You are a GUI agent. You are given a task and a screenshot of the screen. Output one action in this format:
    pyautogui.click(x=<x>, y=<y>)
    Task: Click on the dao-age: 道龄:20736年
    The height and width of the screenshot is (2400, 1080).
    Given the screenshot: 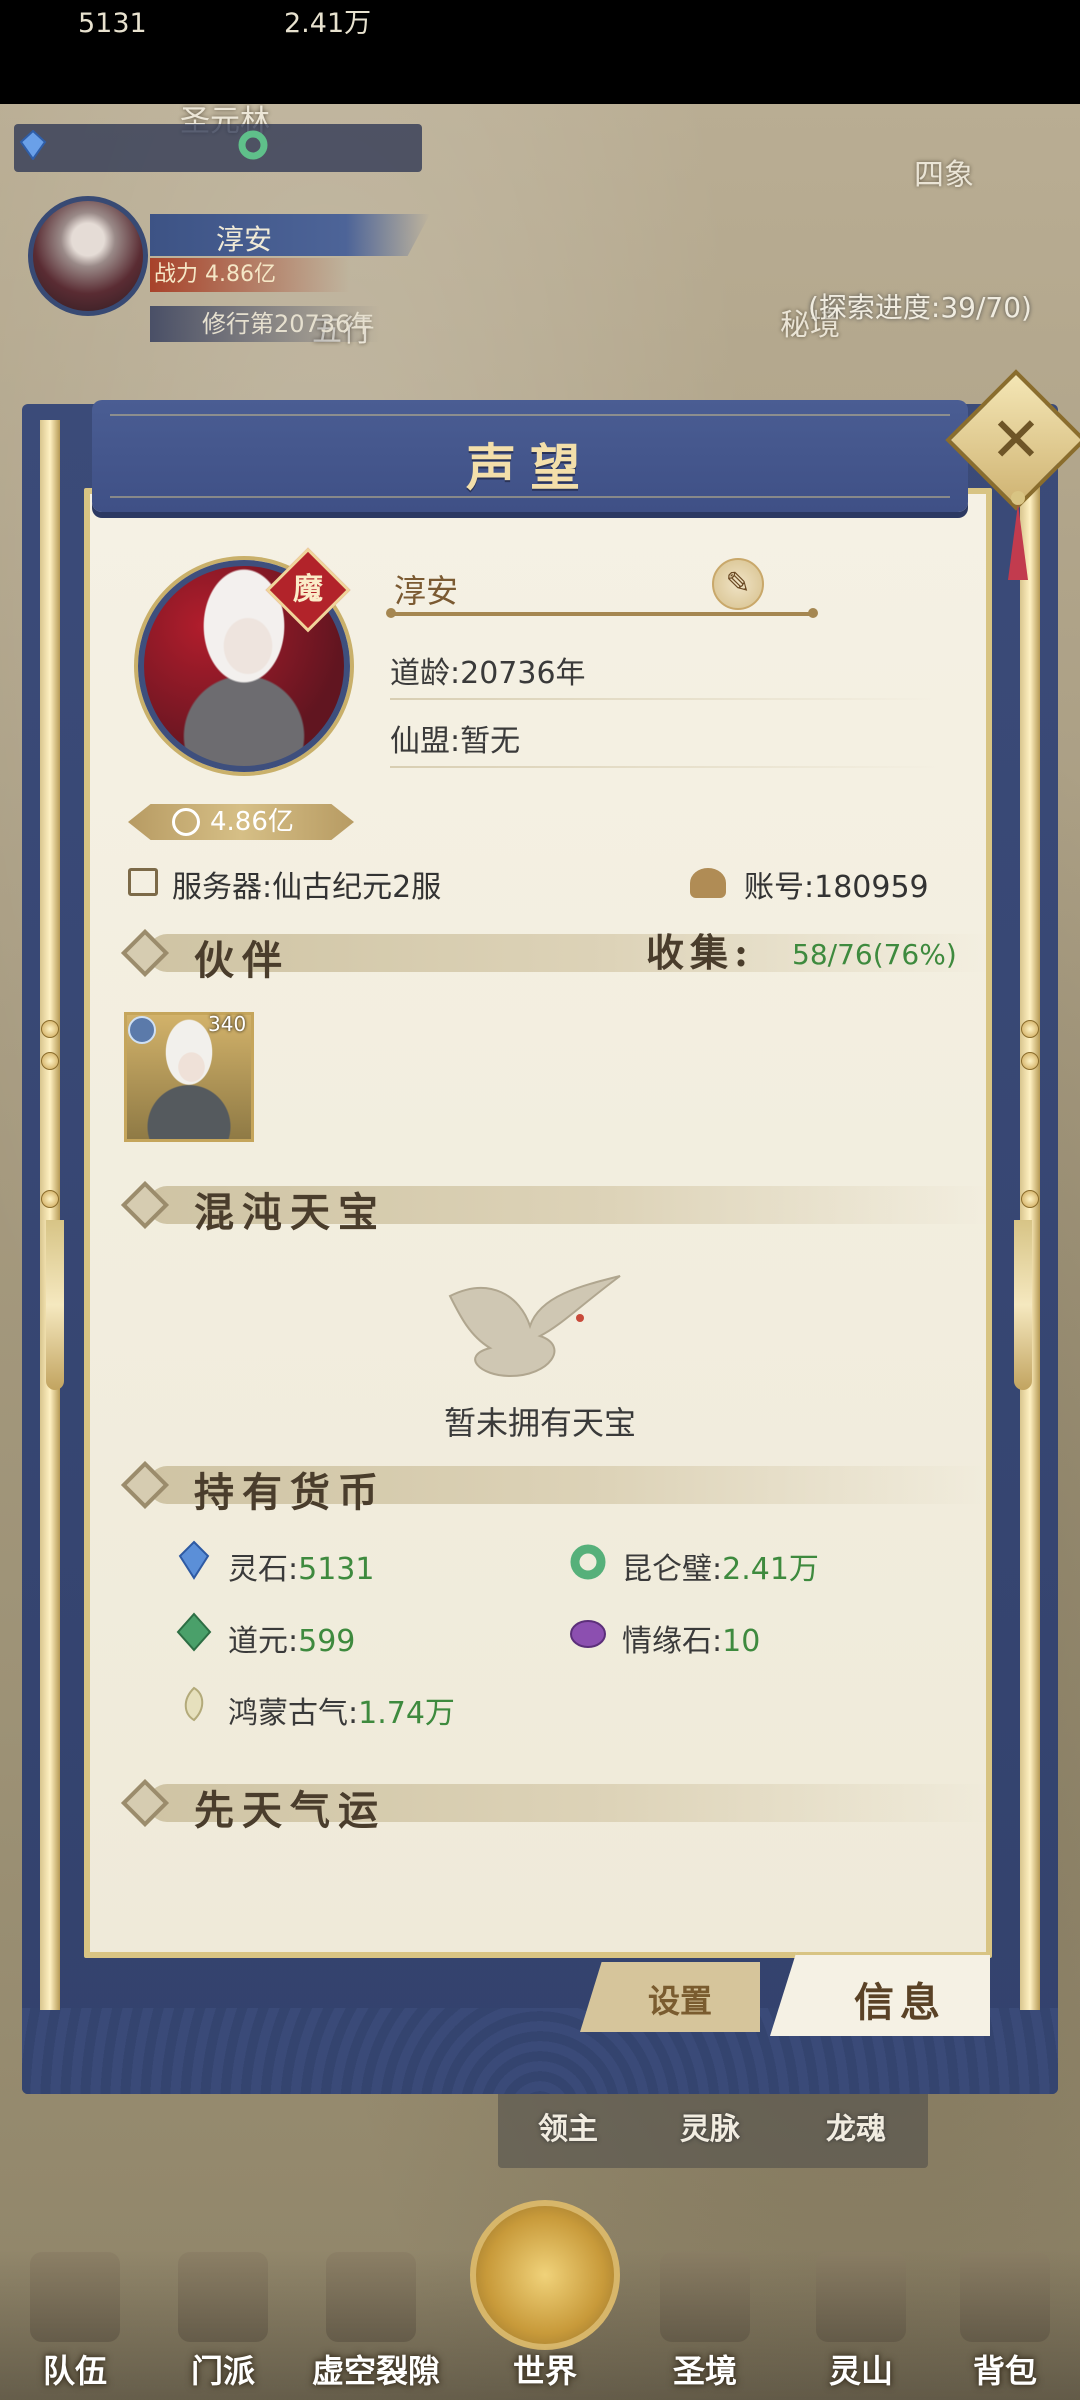 What is the action you would take?
    pyautogui.click(x=488, y=673)
    